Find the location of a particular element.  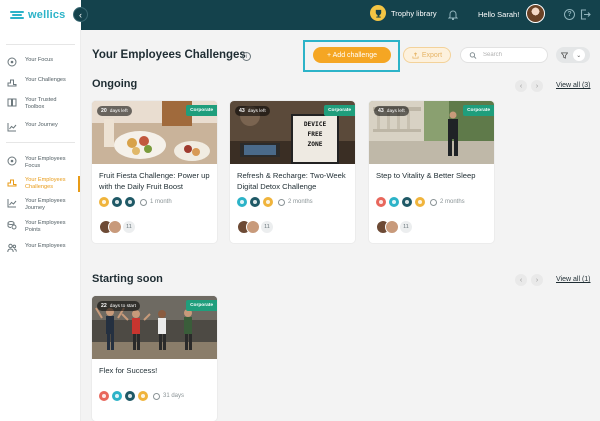

filter-button: ⌄ is located at coordinates (573, 55).